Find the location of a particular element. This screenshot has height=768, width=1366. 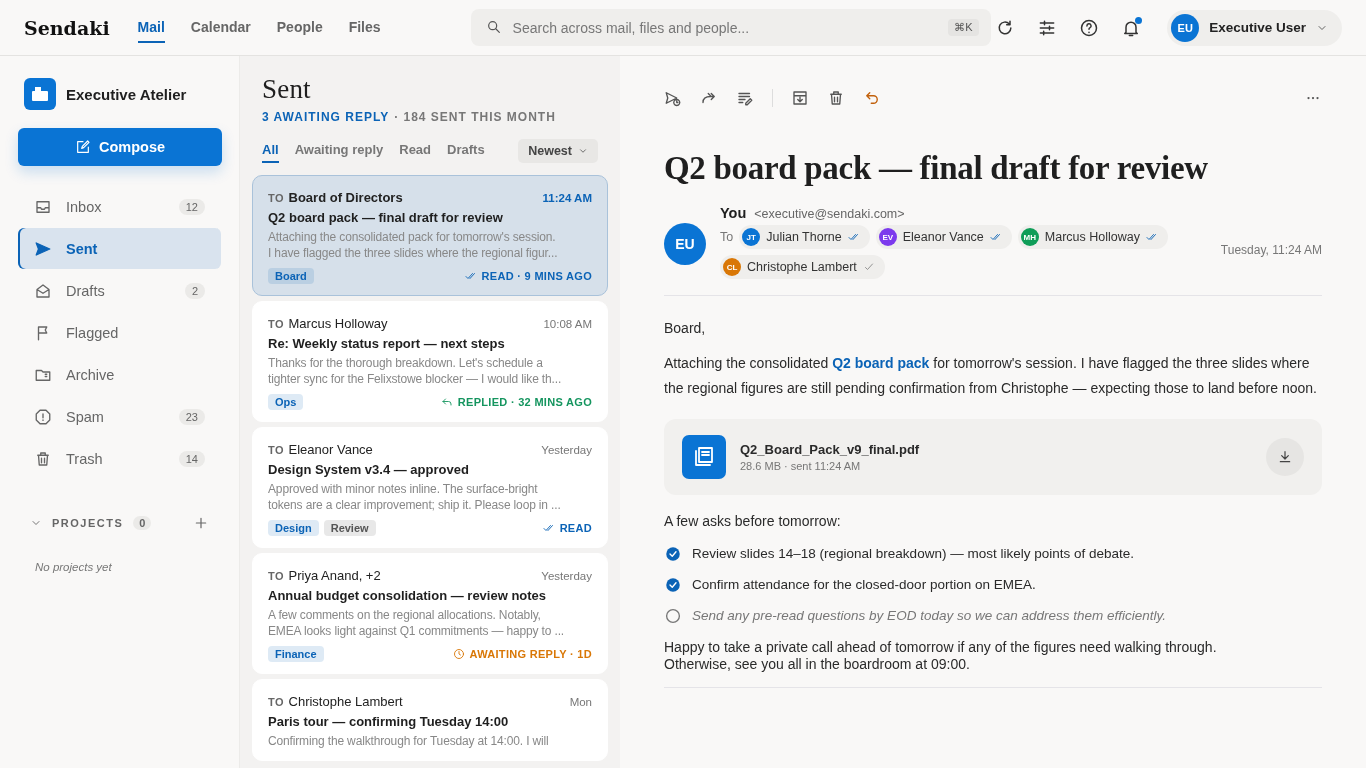

message-card is located at coordinates (430, 235).